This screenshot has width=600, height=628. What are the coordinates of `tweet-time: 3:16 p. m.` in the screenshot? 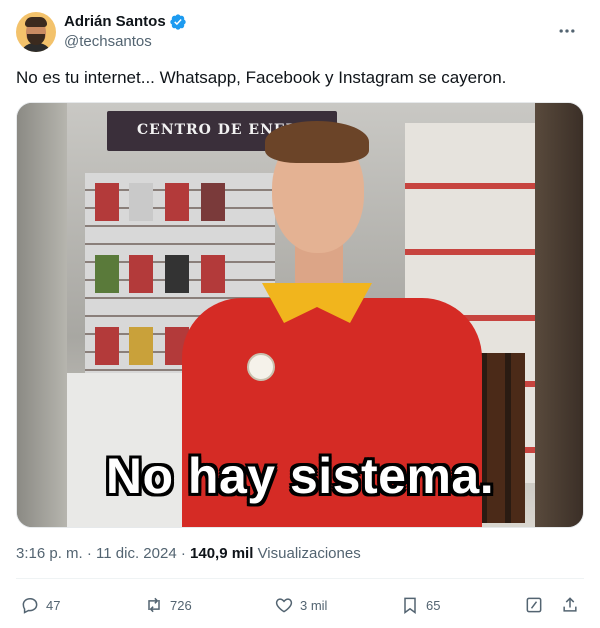 It's located at (49, 553).